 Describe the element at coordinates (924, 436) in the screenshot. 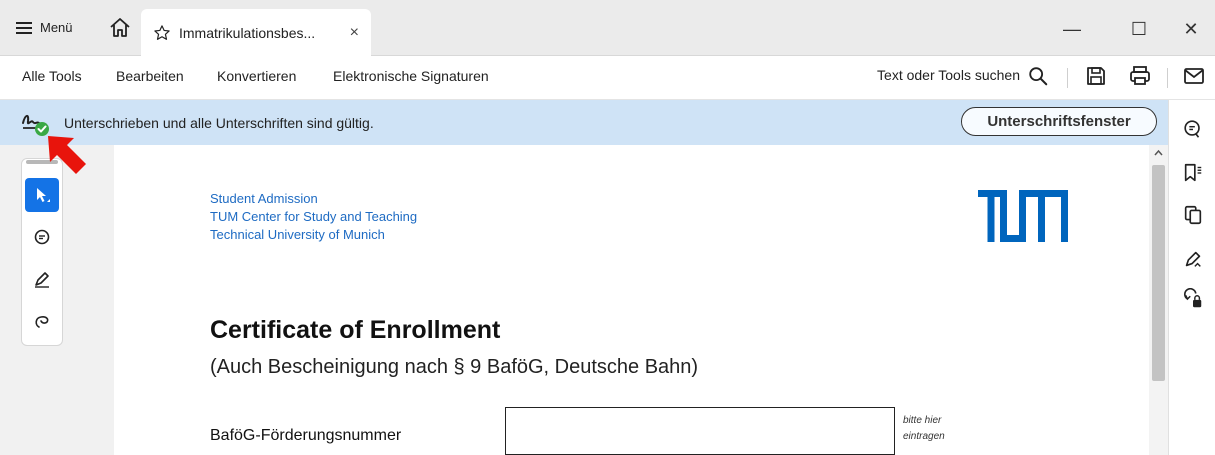

I see `field-hint: eintragen` at that location.